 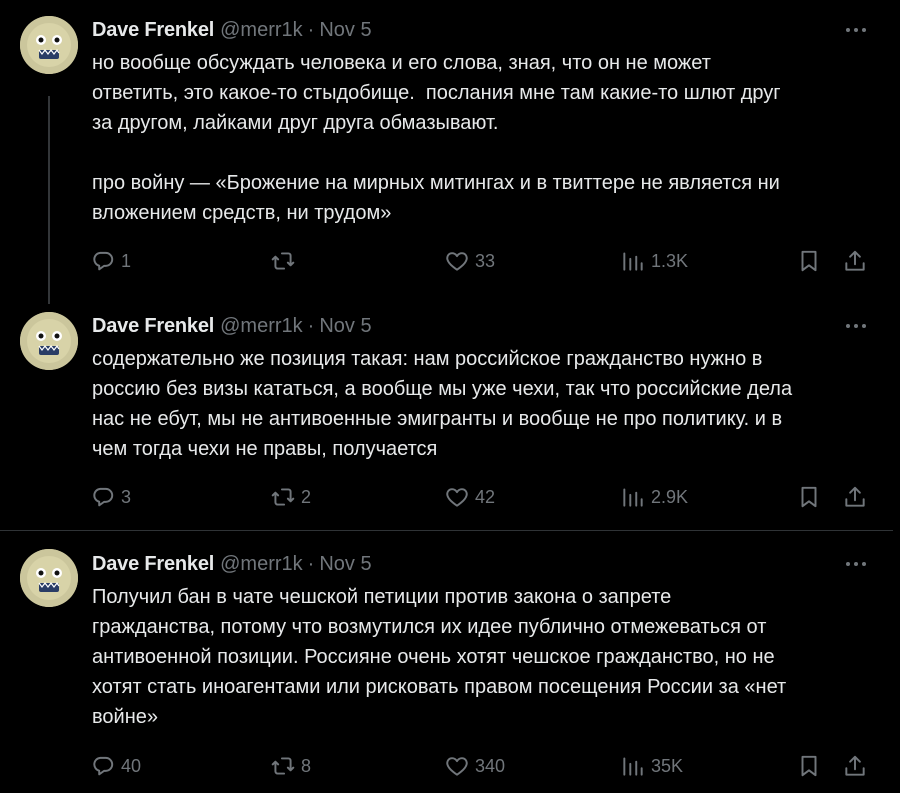 What do you see at coordinates (670, 496) in the screenshot?
I see `views-count: 2.9K` at bounding box center [670, 496].